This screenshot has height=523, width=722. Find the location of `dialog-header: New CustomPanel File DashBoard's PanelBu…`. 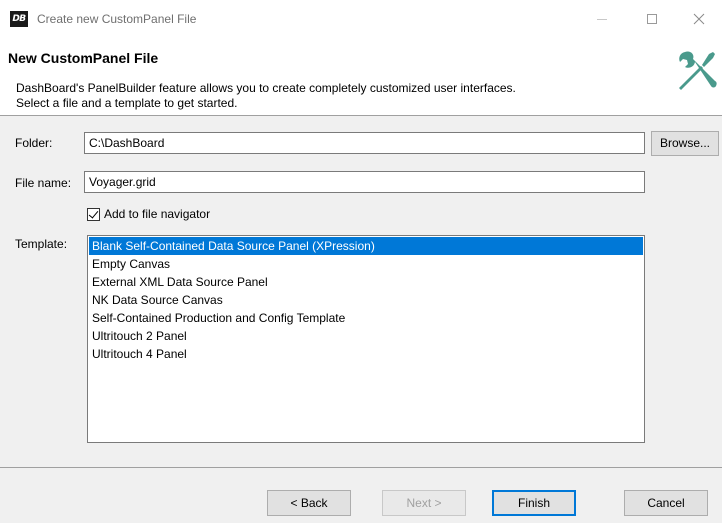

dialog-header: New CustomPanel File DashBoard's PanelBu… is located at coordinates (361, 76).